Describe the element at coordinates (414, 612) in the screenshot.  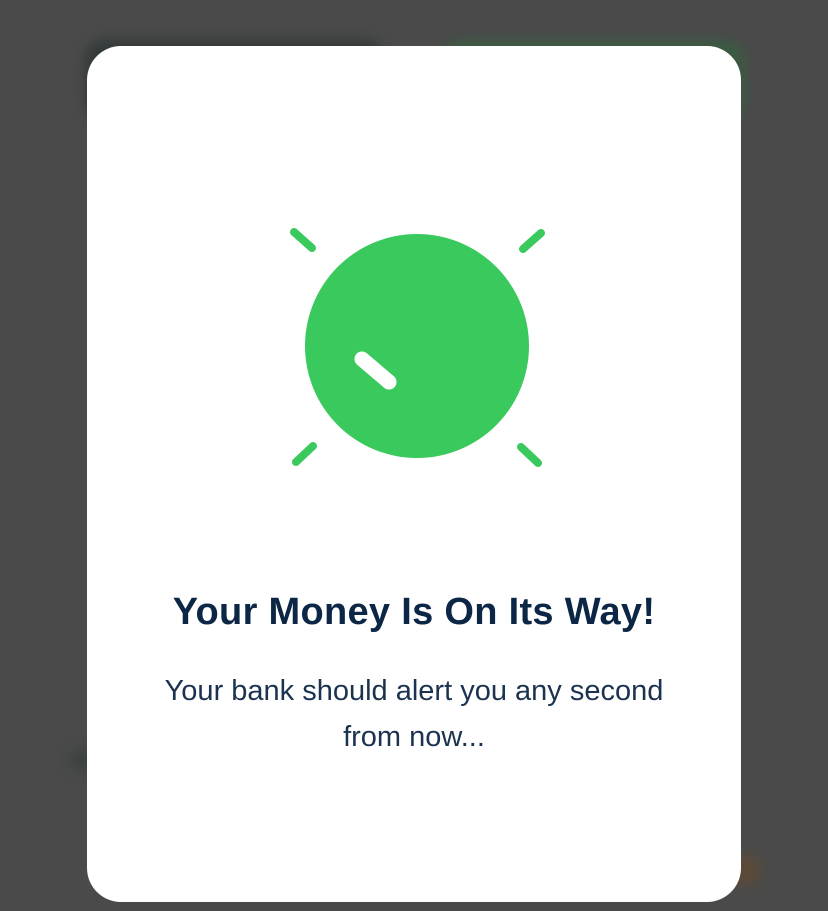
I see `modal-title: Your Money Is On Its Way!` at that location.